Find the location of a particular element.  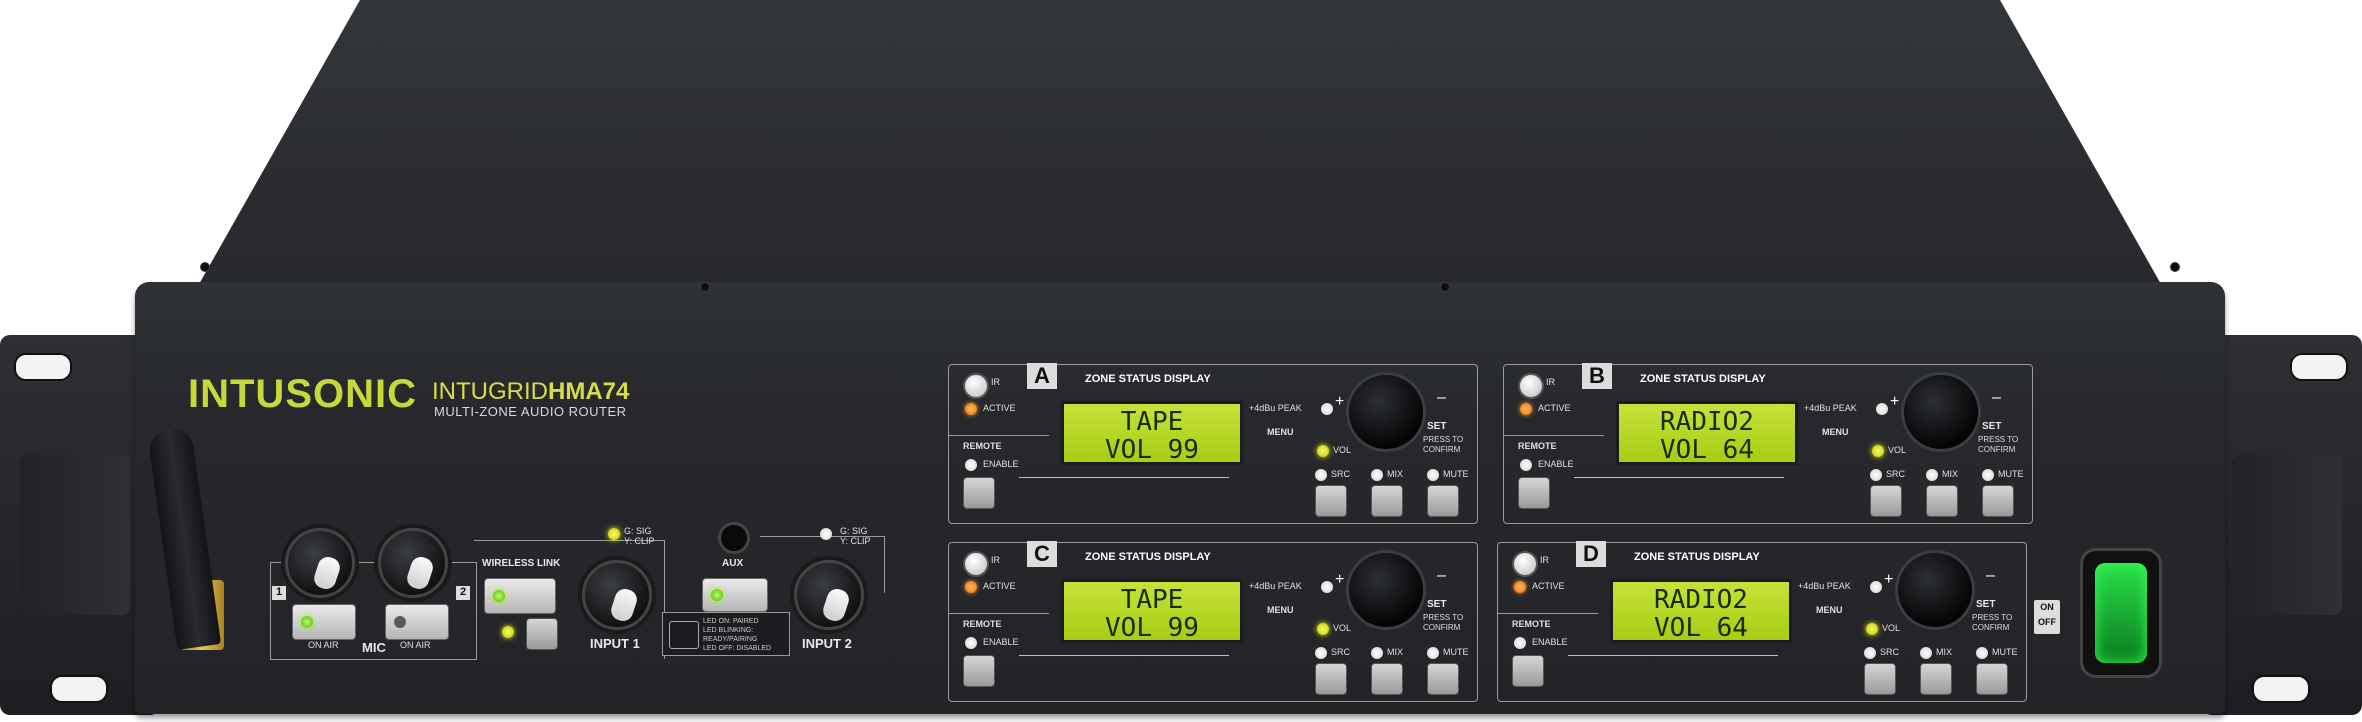

mic2-gain-knob is located at coordinates (413, 563).